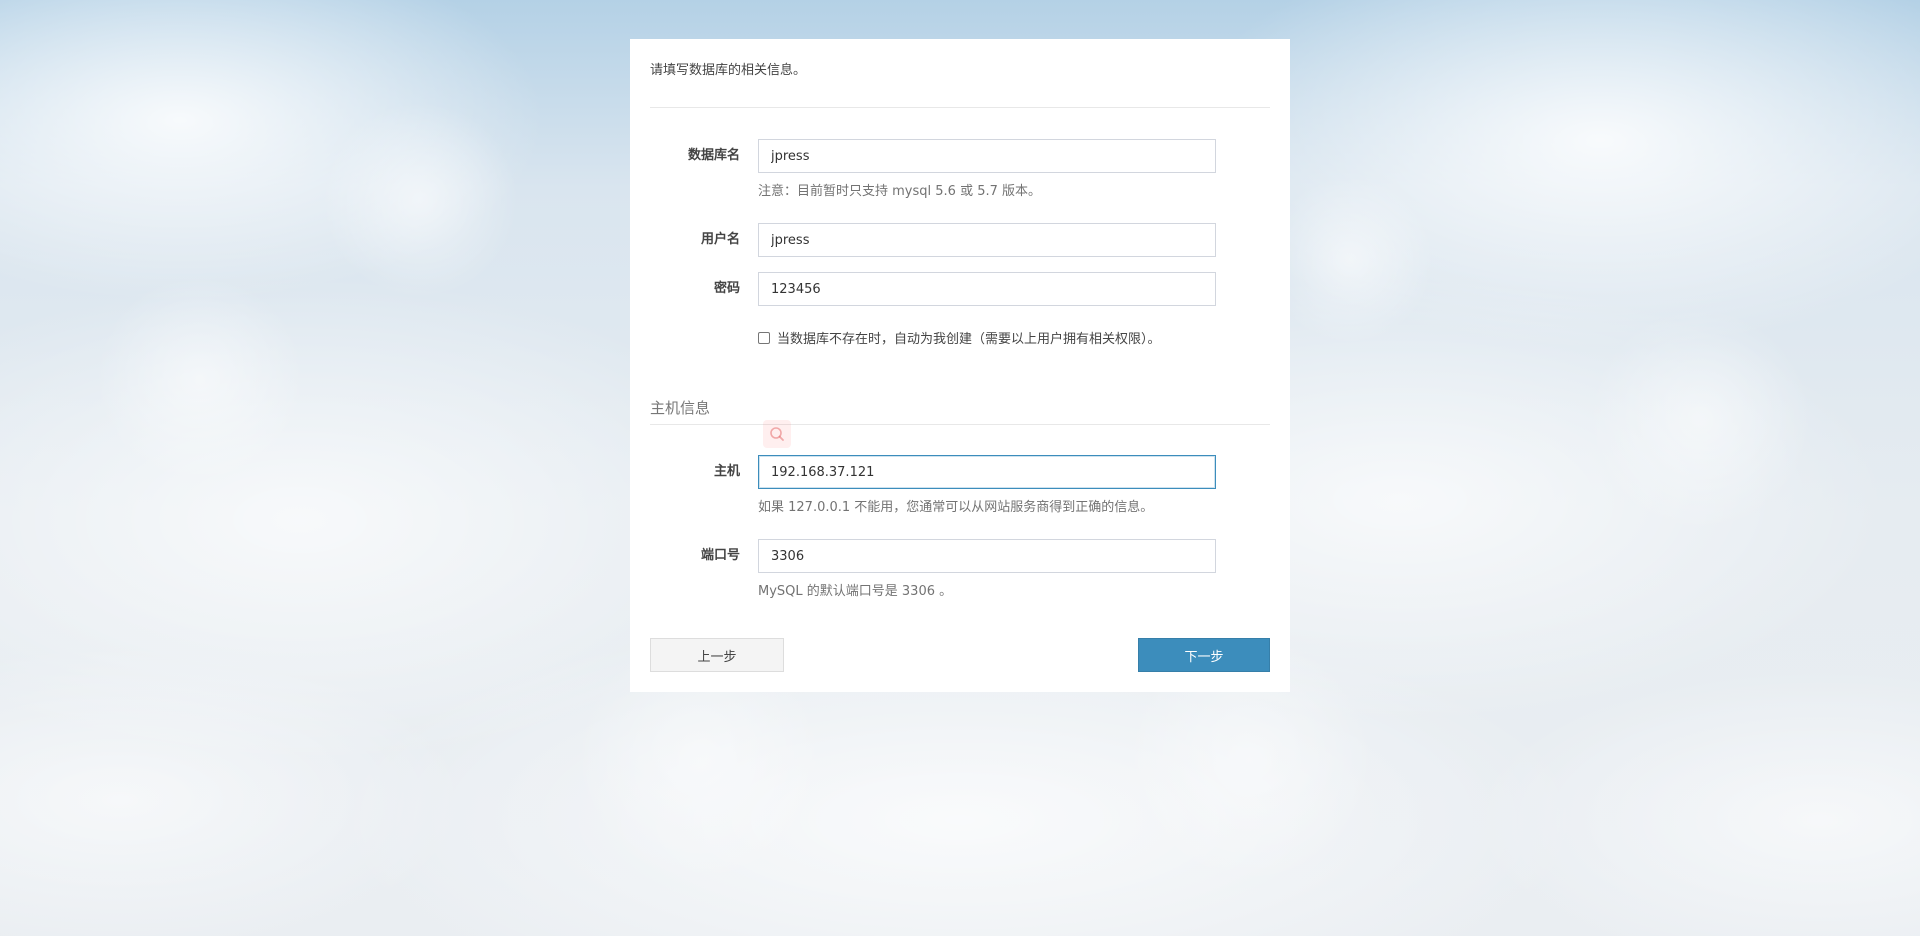 The height and width of the screenshot is (936, 1920). Describe the element at coordinates (969, 339) in the screenshot. I see `create-db-checkbox-label: 当数据库不存在时，自动为我创建（需要以上用户拥有相关权限）。` at that location.